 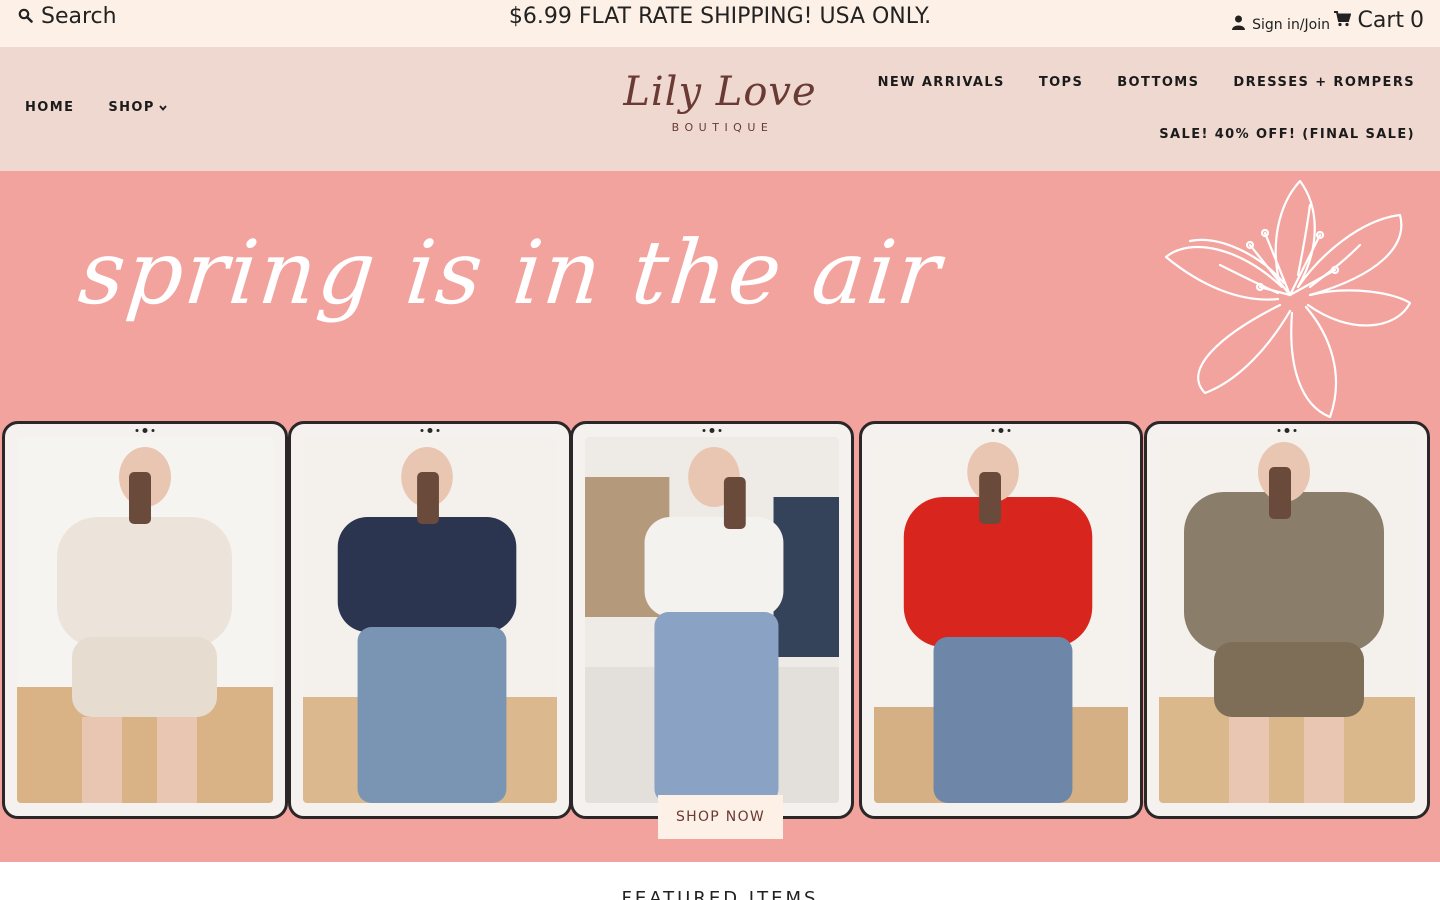 I want to click on cart-link: Cart 0, so click(x=1379, y=20).